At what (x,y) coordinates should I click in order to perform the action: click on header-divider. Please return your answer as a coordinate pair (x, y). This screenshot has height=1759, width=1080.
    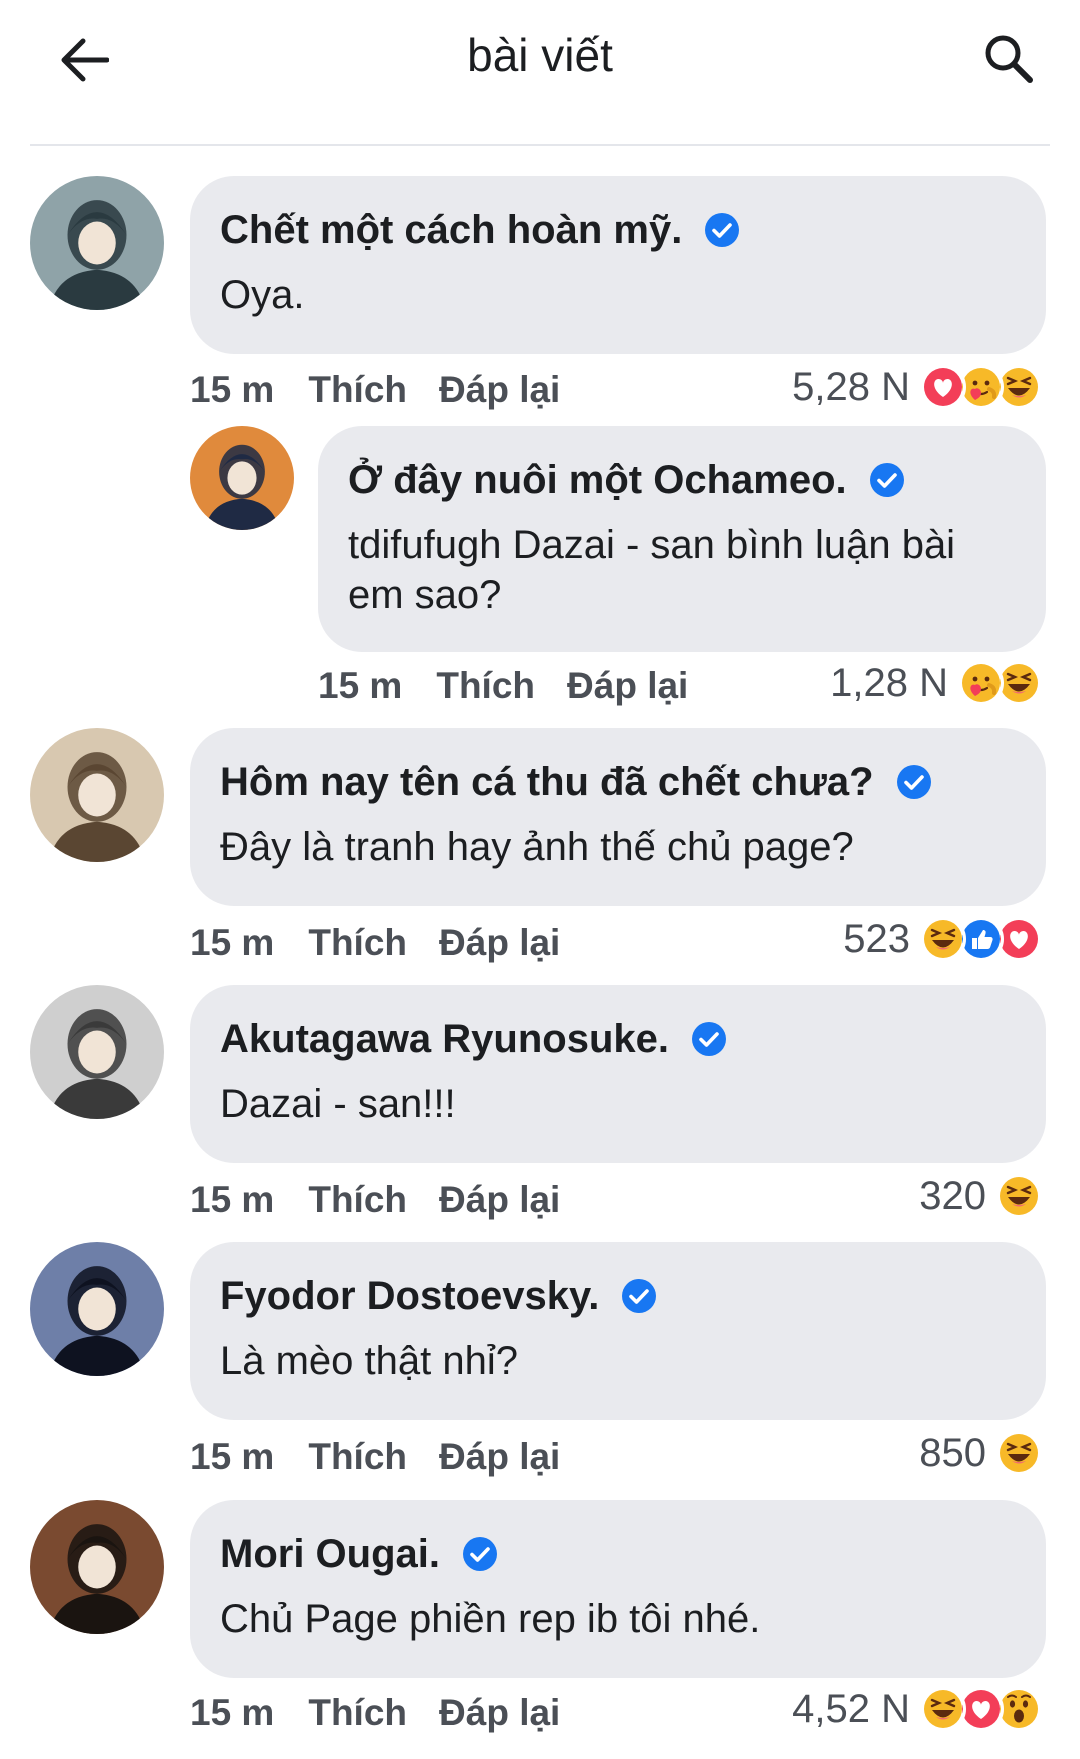
    Looking at the image, I should click on (540, 145).